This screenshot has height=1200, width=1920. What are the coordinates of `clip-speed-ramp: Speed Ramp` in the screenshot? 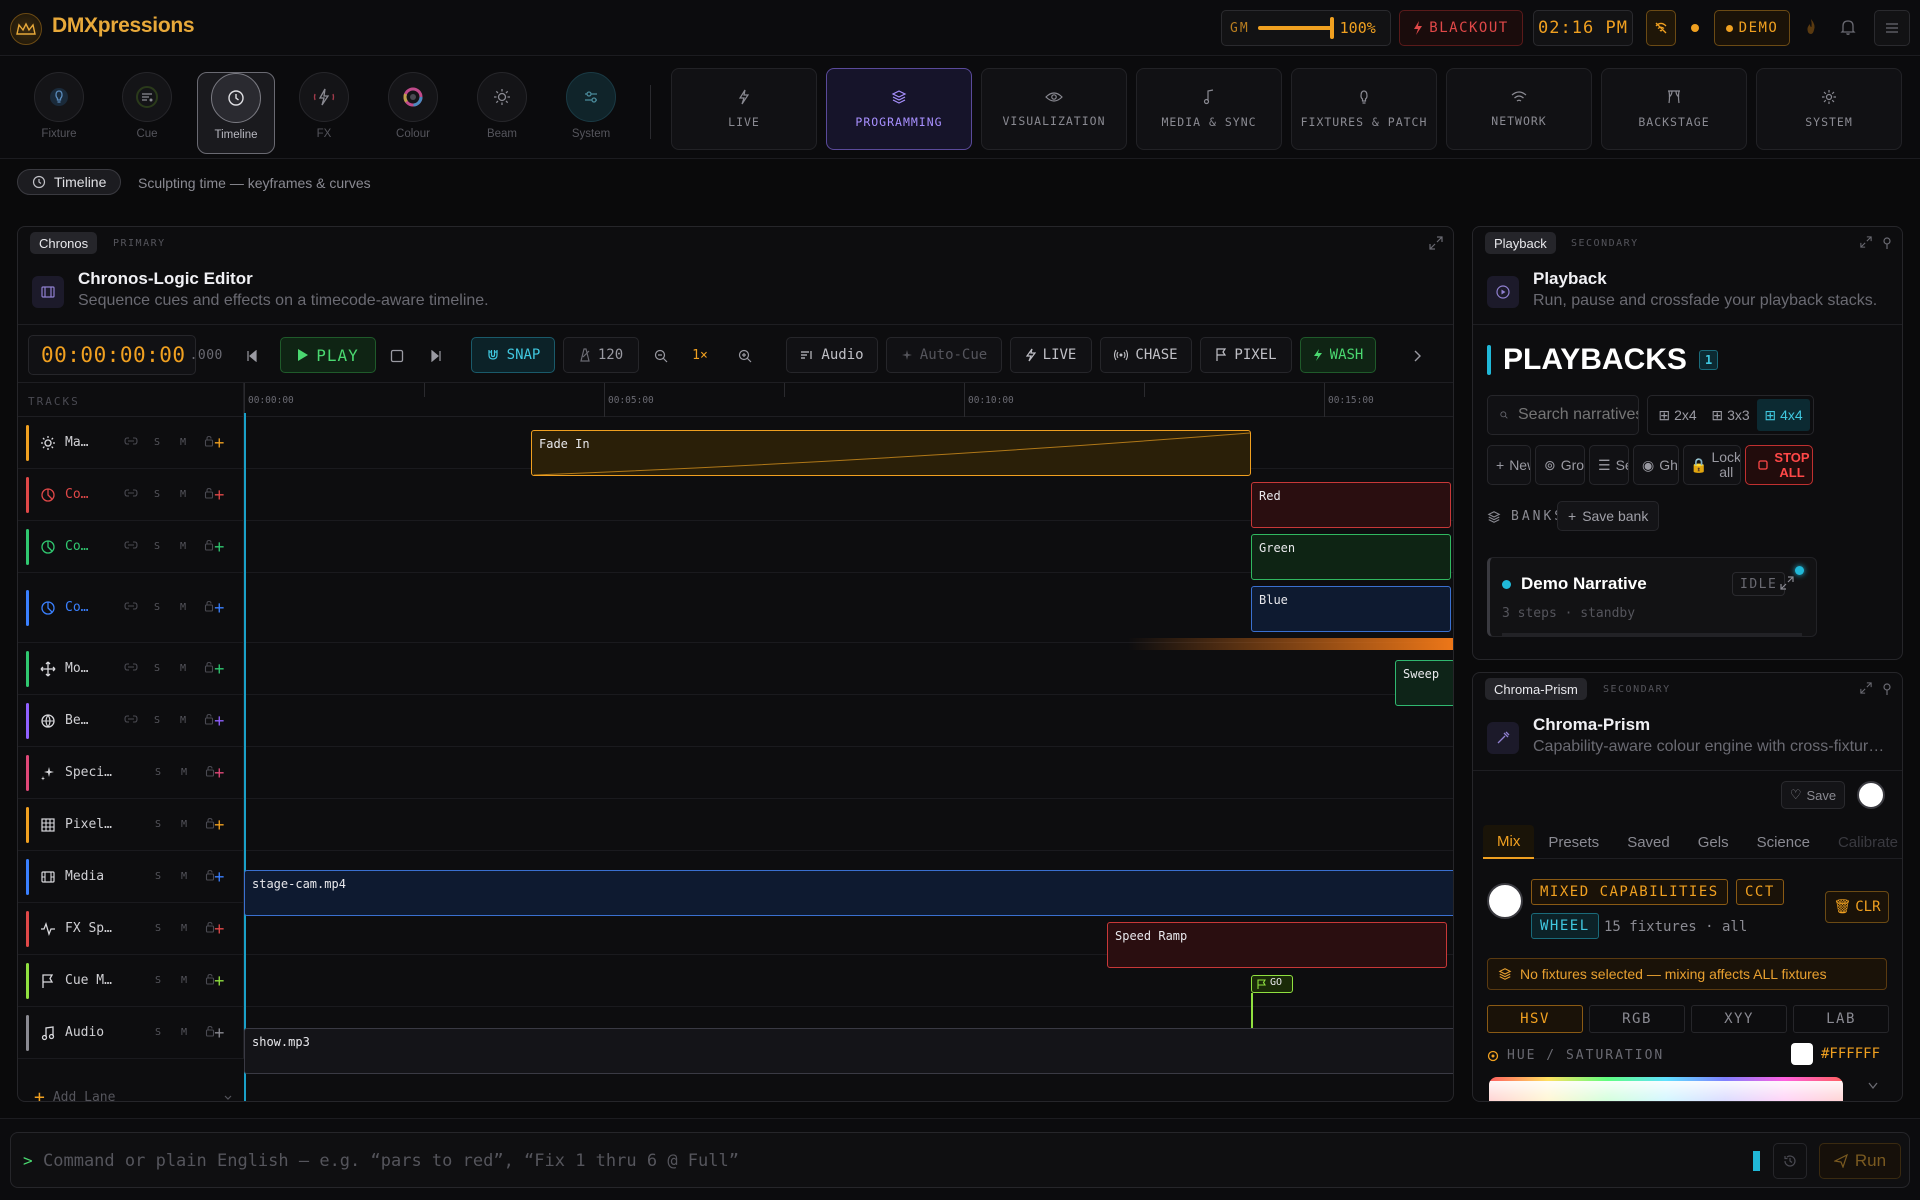 It's located at (1277, 945).